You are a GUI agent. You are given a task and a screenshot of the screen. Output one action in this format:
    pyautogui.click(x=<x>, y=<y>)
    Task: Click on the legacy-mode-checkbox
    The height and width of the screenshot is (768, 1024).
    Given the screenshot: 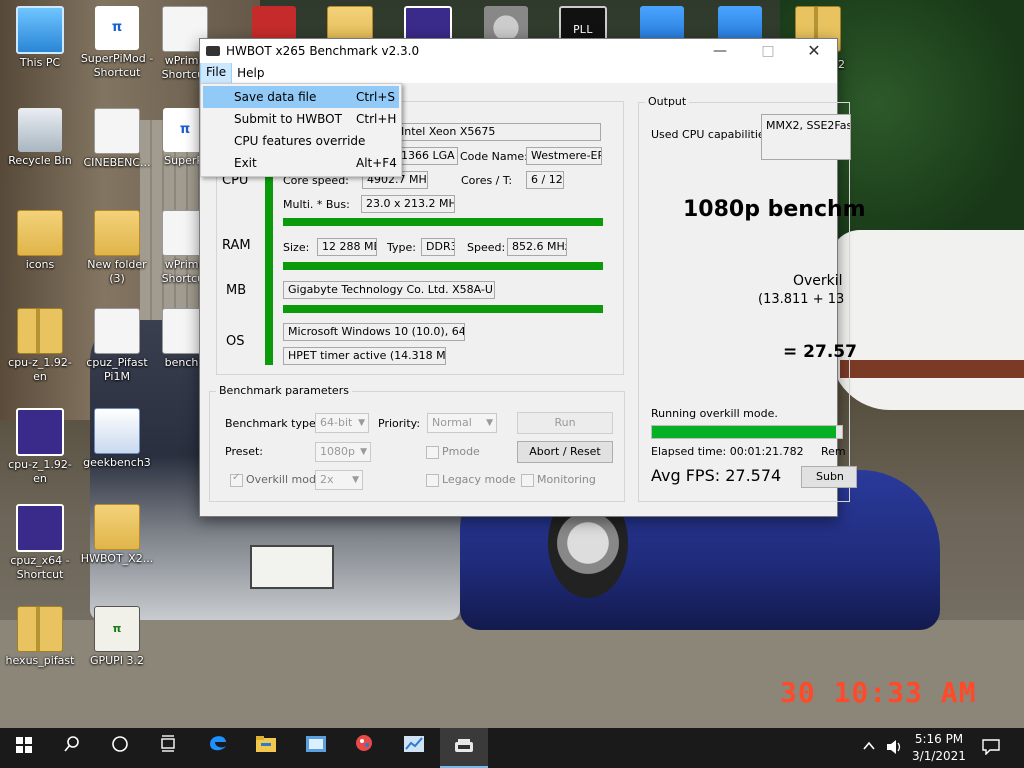 What is the action you would take?
    pyautogui.click(x=432, y=480)
    